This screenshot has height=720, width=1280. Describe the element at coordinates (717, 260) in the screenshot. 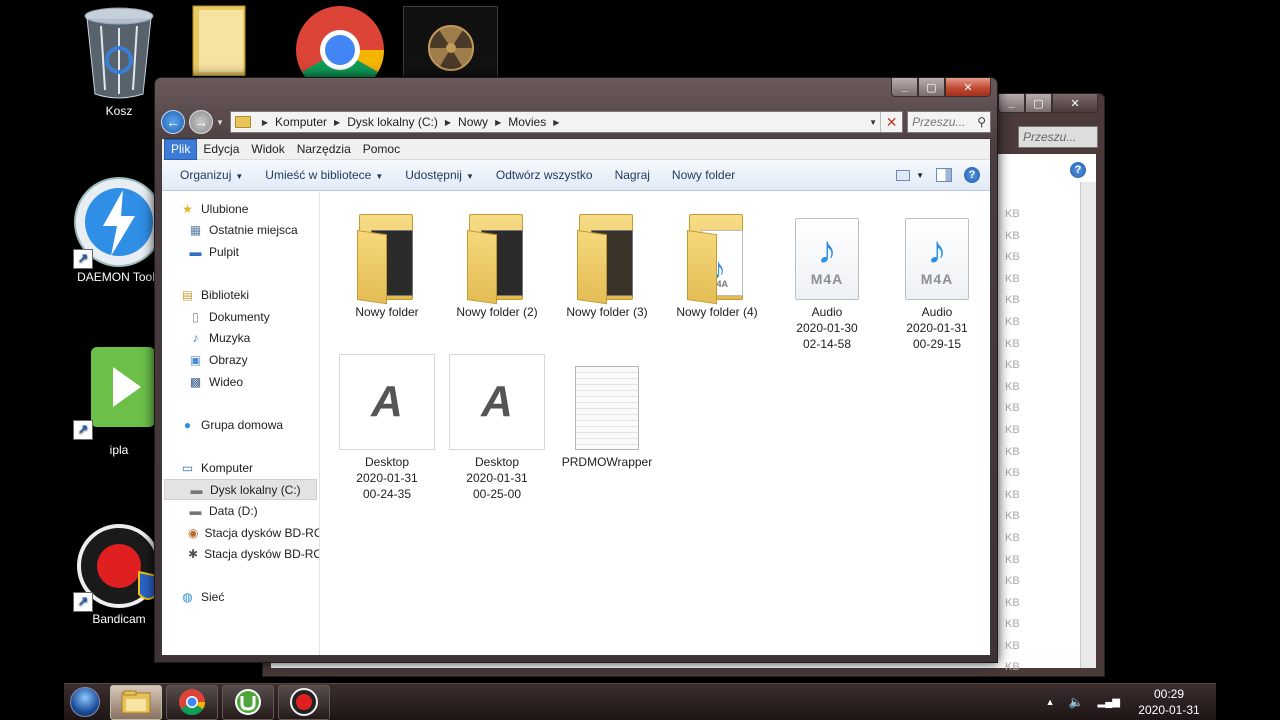

I see `file-item-folder: ♪ M4A Nowy folder (4)` at that location.